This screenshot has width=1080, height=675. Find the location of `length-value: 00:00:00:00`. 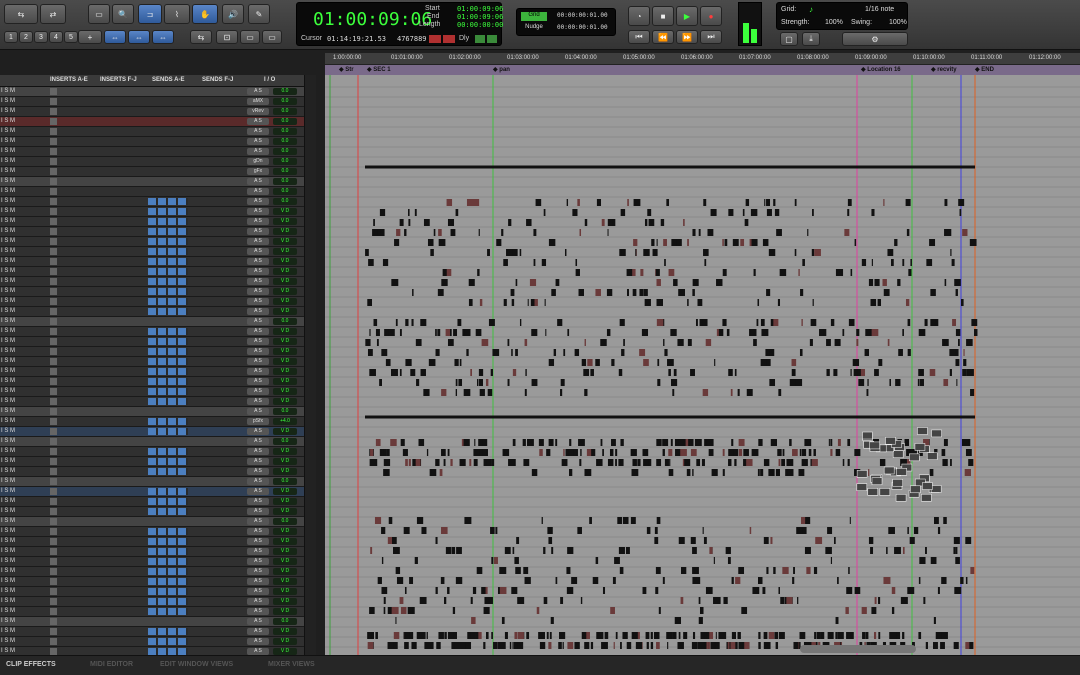

length-value: 00:00:00:00 is located at coordinates (480, 25).